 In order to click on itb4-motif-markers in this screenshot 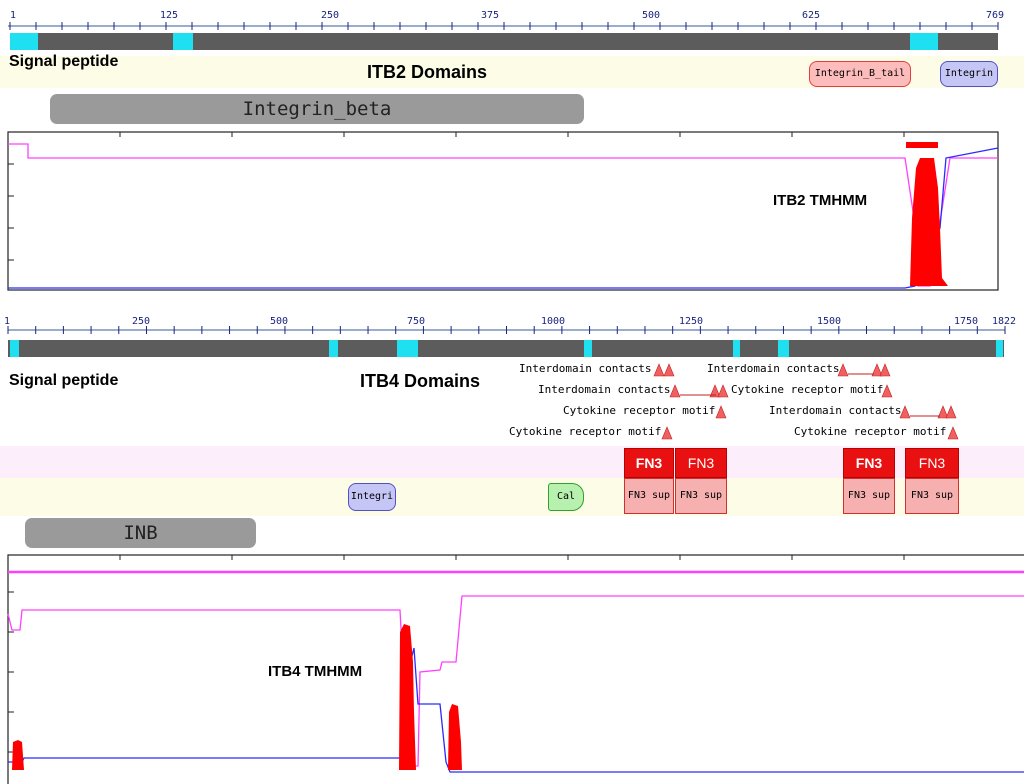, I will do `click(806, 401)`.